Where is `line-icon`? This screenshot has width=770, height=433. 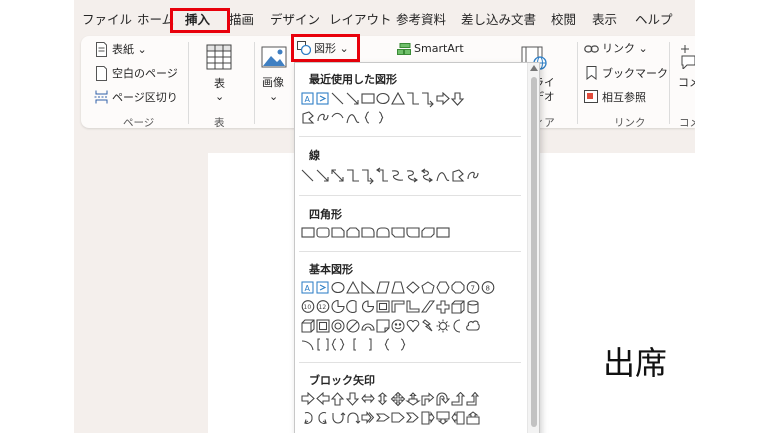 line-icon is located at coordinates (337, 98).